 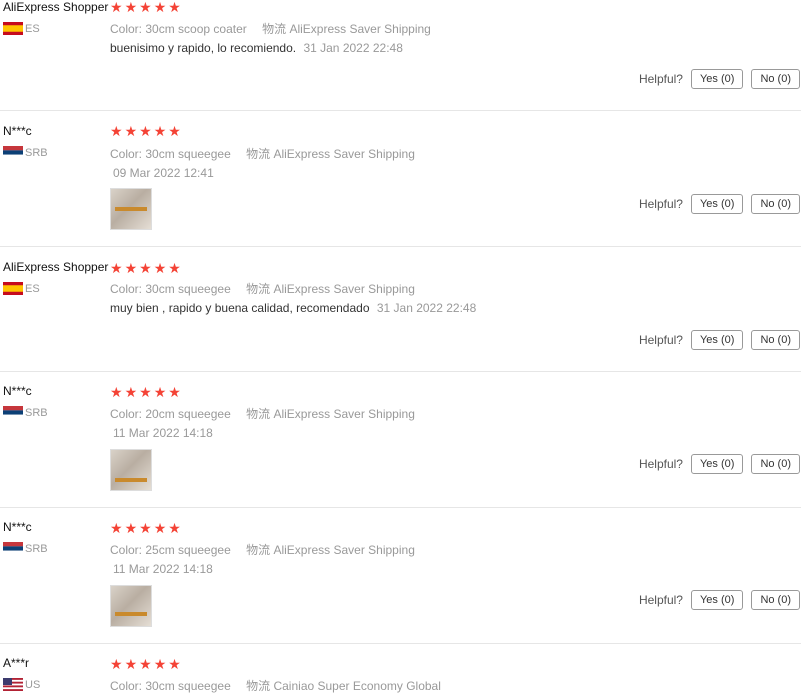 What do you see at coordinates (13, 288) in the screenshot?
I see `spain-flag-icon` at bounding box center [13, 288].